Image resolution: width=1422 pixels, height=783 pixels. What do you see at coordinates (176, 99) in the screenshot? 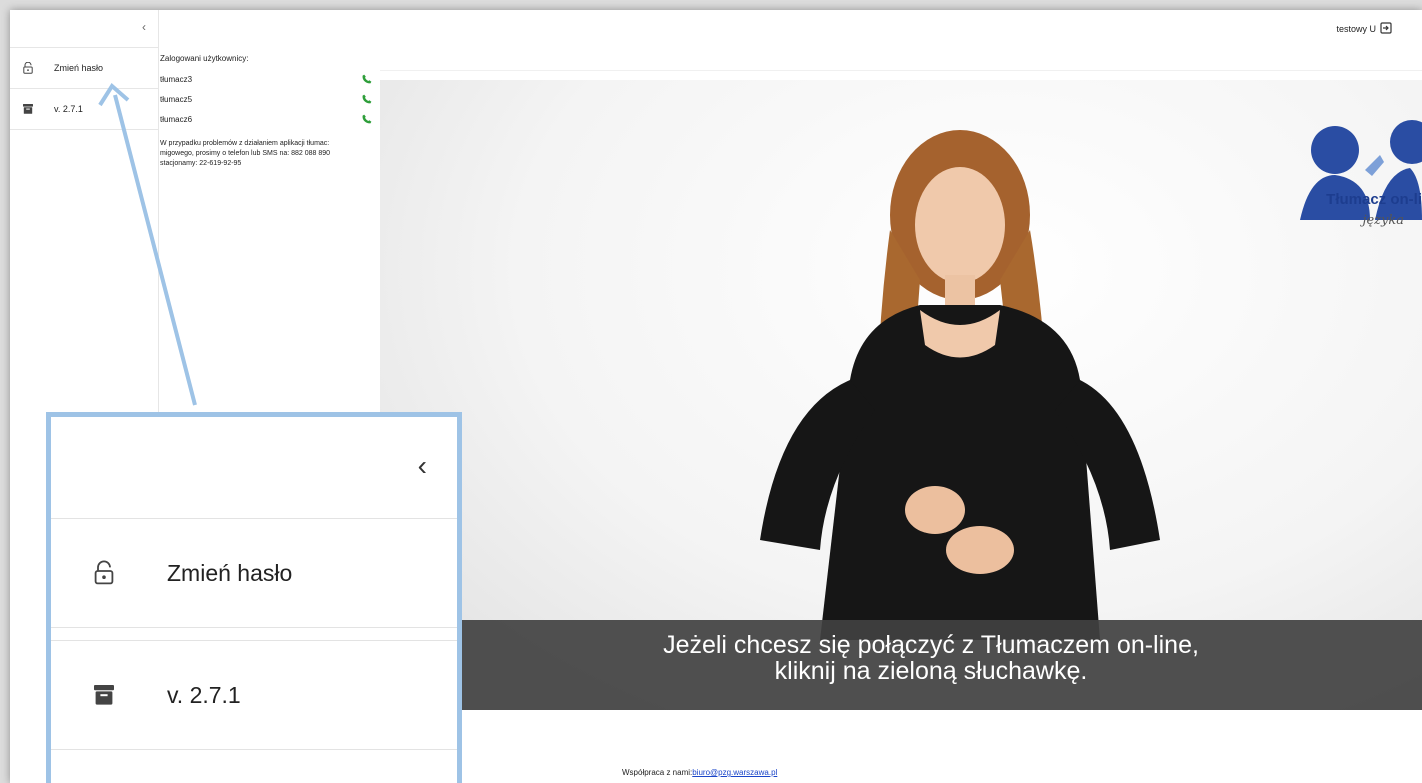
I see `user-name: tłumacz5` at bounding box center [176, 99].